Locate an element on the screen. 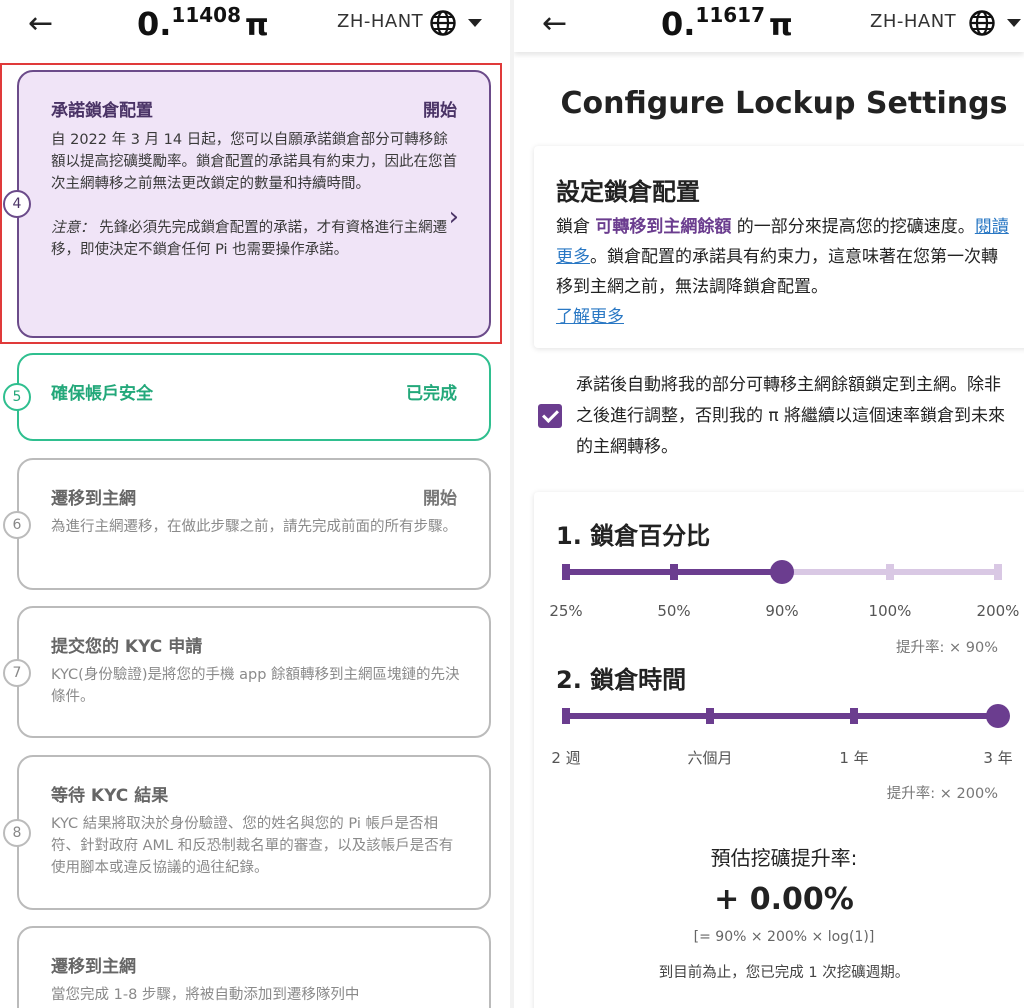 The image size is (1024, 1008). pi-balance: 0.11408 π is located at coordinates (203, 23).